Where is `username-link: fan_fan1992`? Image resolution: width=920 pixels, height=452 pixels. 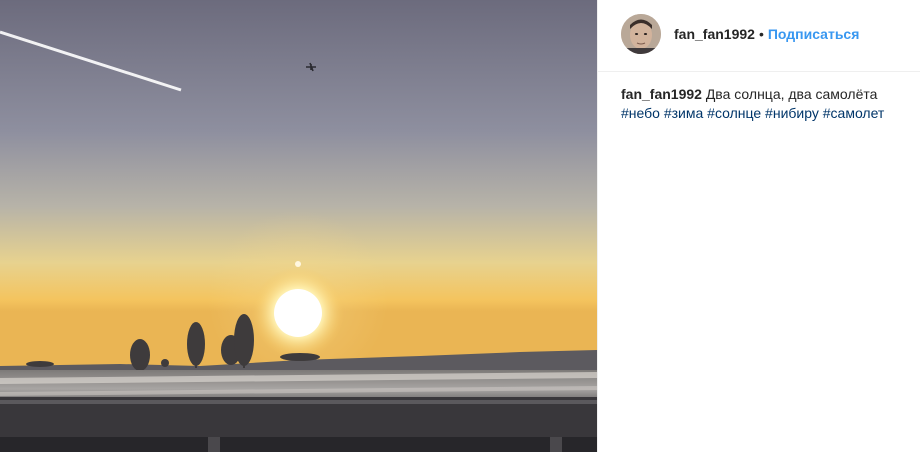
username-link: fan_fan1992 is located at coordinates (714, 34).